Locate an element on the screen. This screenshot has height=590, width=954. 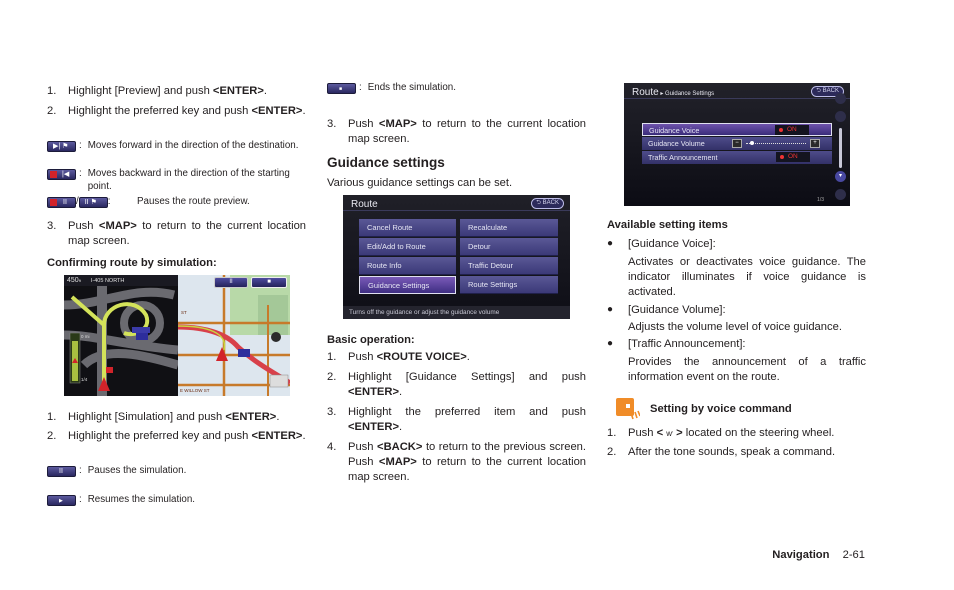
basic-step-1: 1. Push <ROUTE VOICE>. is located at coordinates (398, 357).